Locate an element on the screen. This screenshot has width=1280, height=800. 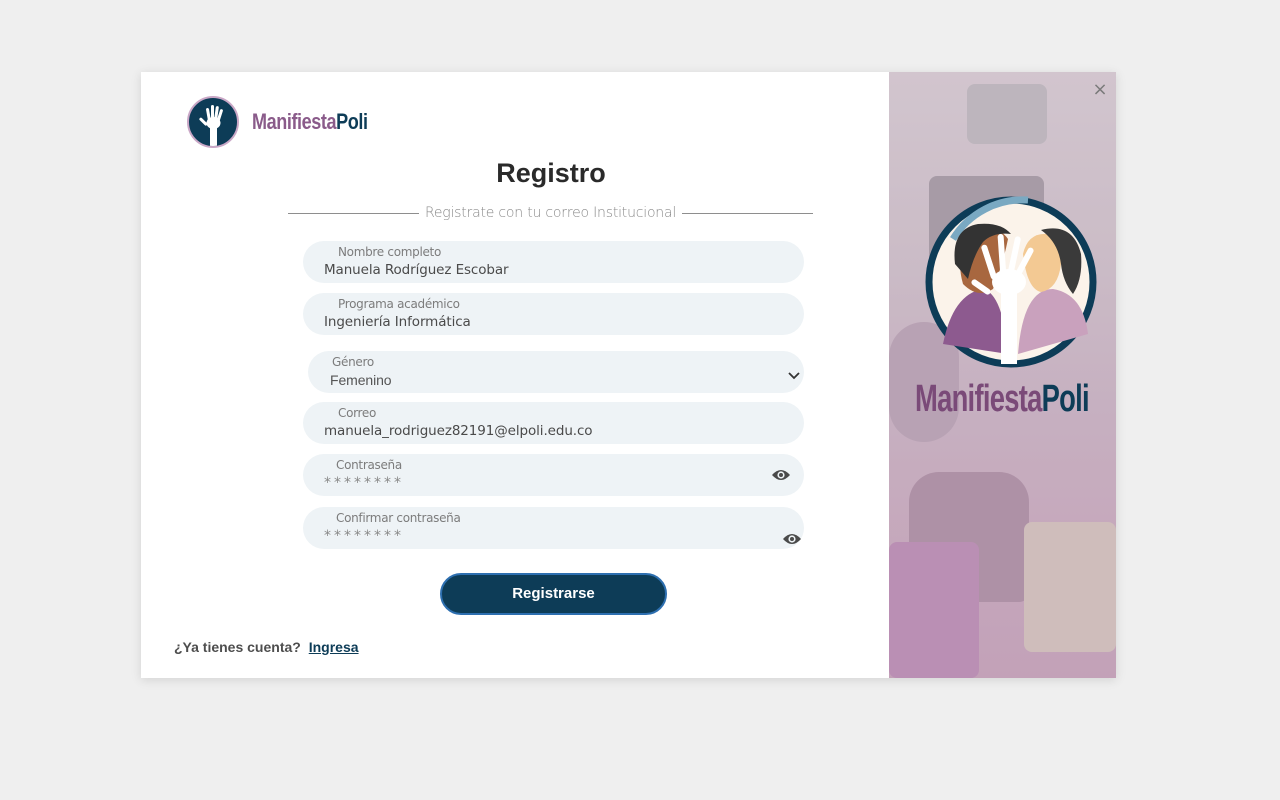
gender-select: Género Femenino is located at coordinates (556, 372).